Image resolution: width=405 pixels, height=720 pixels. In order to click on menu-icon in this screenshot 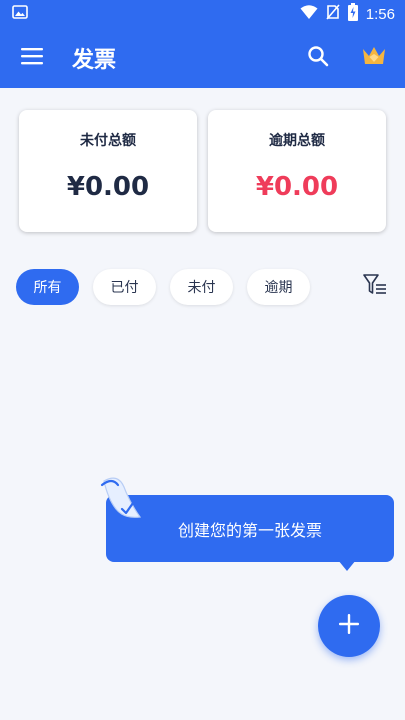, I will do `click(32, 58)`.